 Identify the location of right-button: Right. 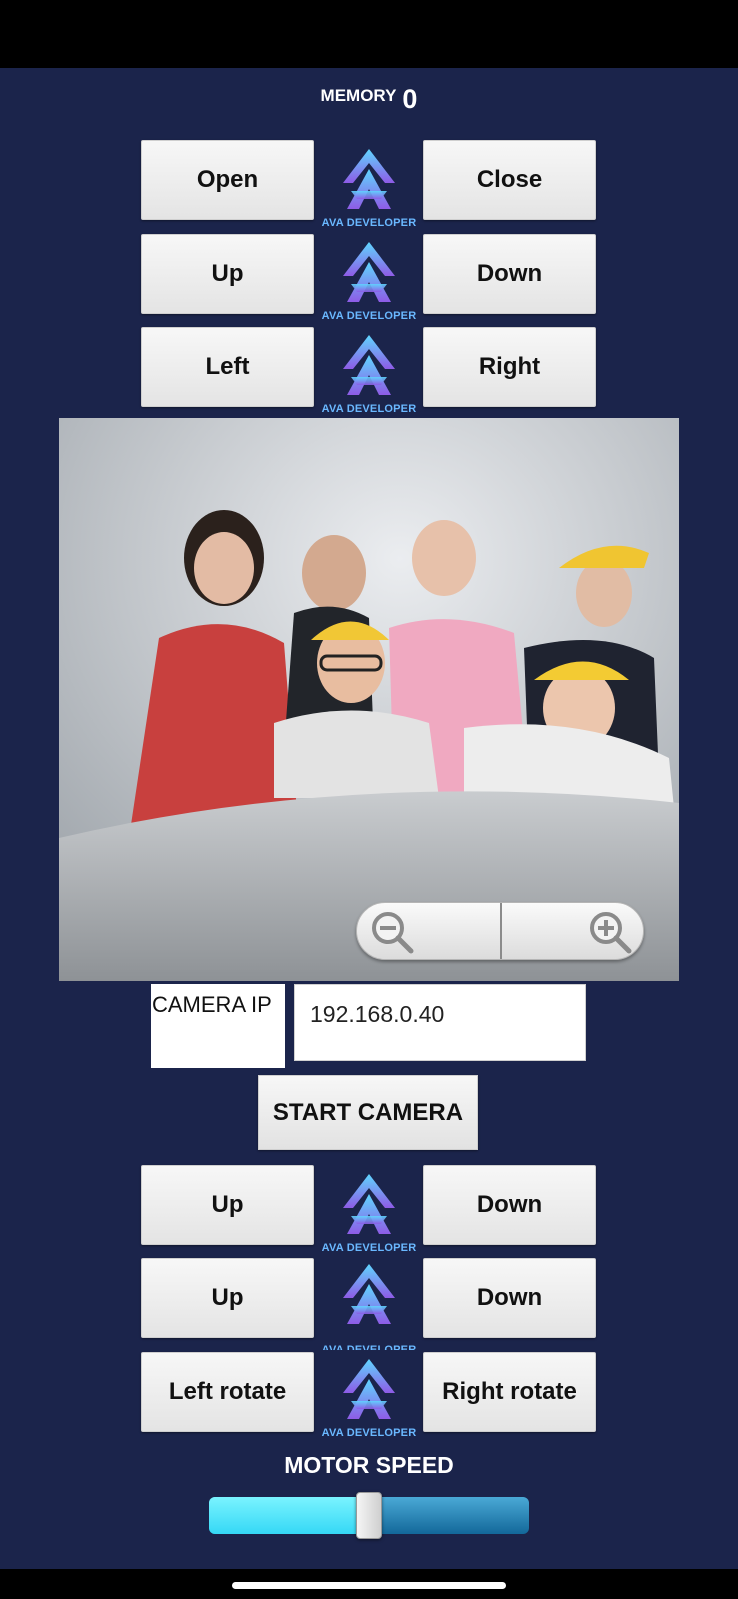
(509, 367).